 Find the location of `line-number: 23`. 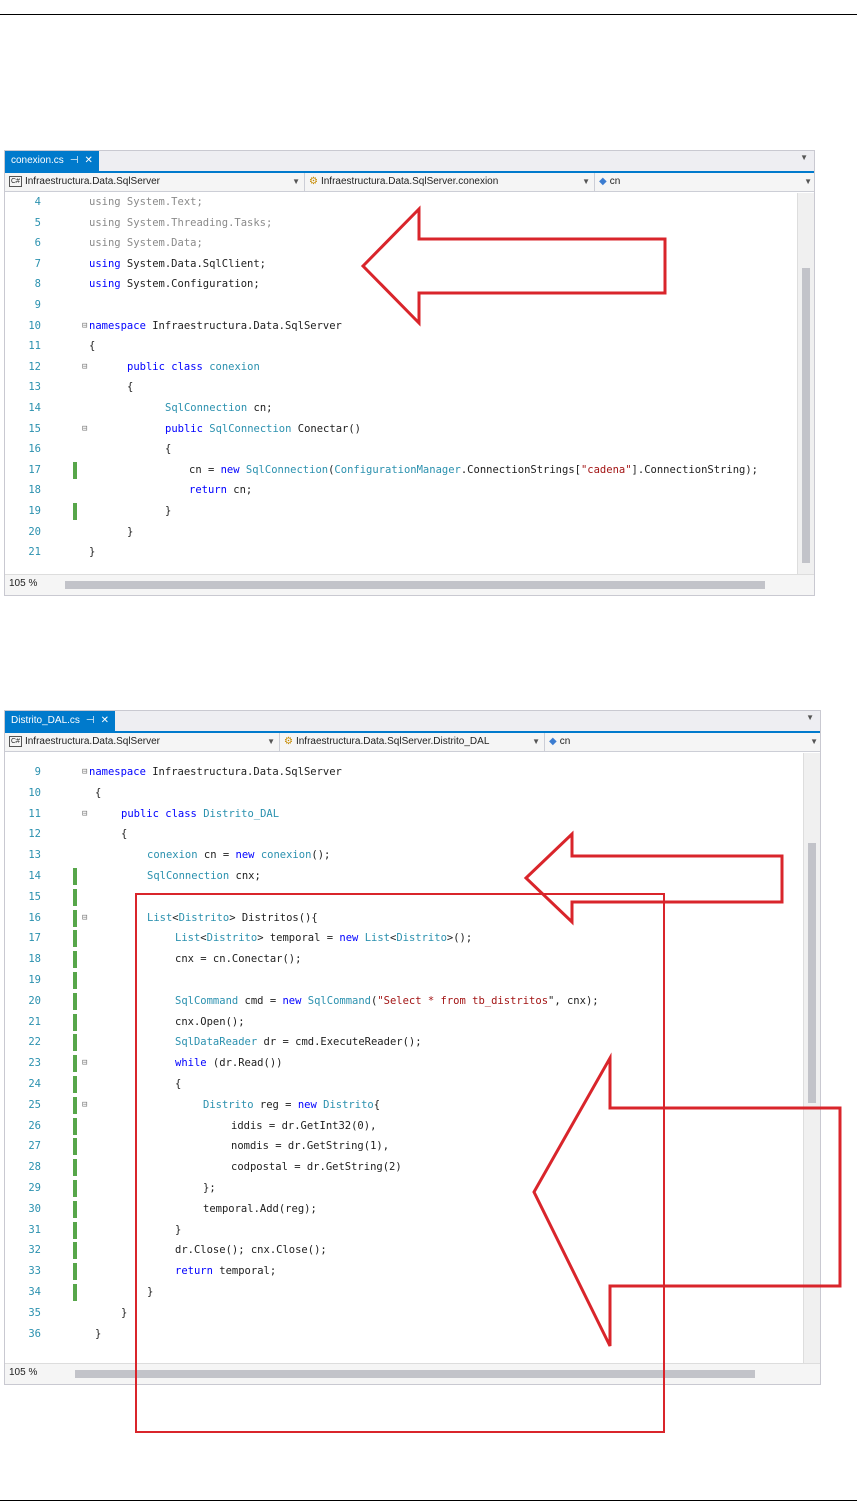

line-number: 23 is located at coordinates (34, 1063).